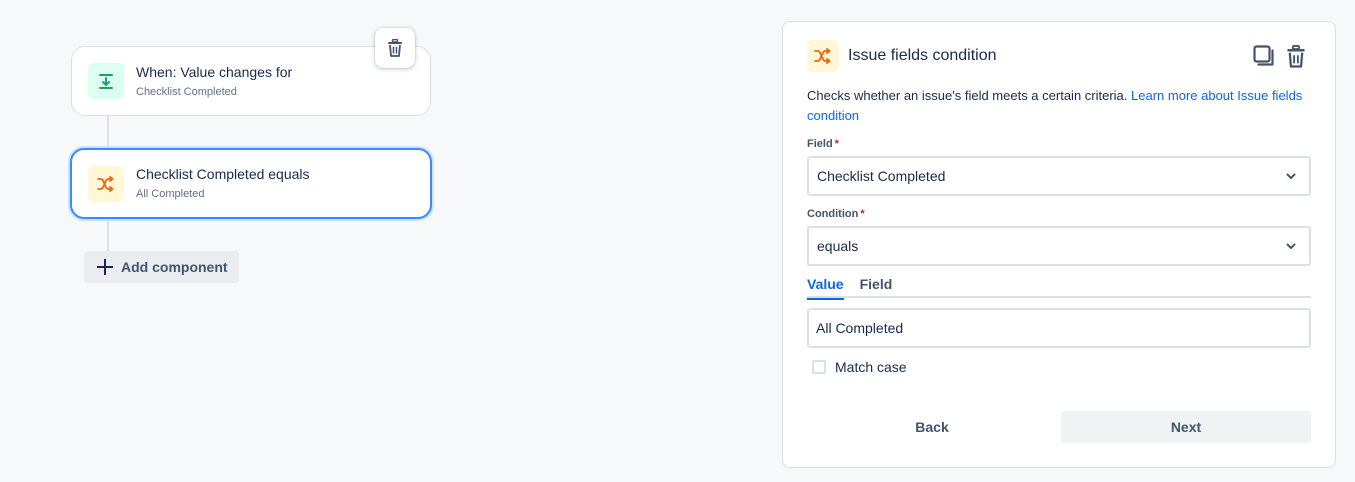  Describe the element at coordinates (1059, 328) in the screenshot. I see `value-input` at that location.